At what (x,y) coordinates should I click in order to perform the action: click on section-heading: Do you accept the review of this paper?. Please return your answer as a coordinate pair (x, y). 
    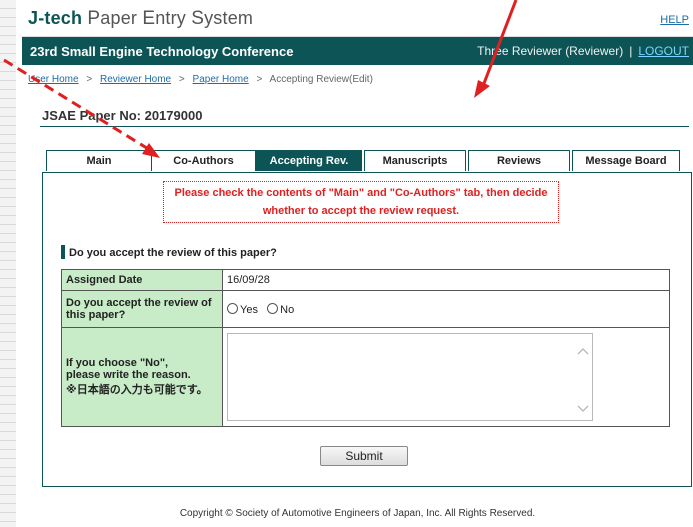
    Looking at the image, I should click on (169, 252).